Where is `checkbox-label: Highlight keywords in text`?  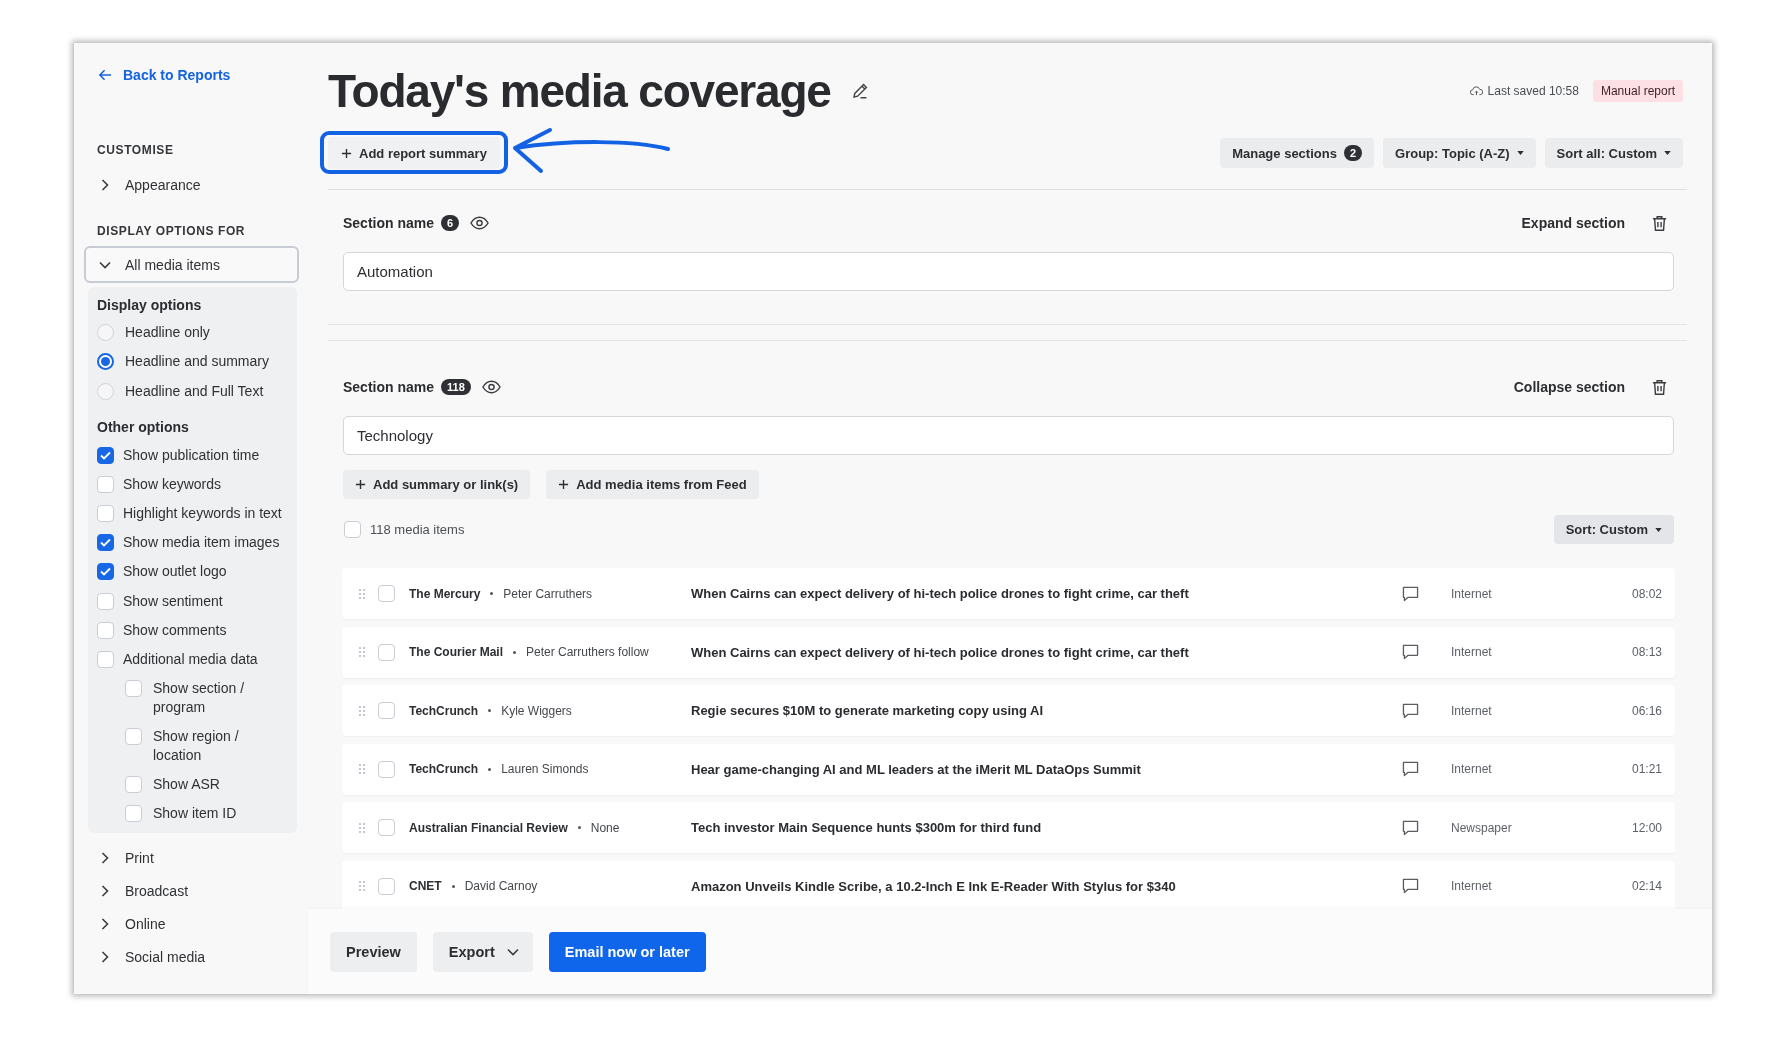
checkbox-label: Highlight keywords in text is located at coordinates (202, 513).